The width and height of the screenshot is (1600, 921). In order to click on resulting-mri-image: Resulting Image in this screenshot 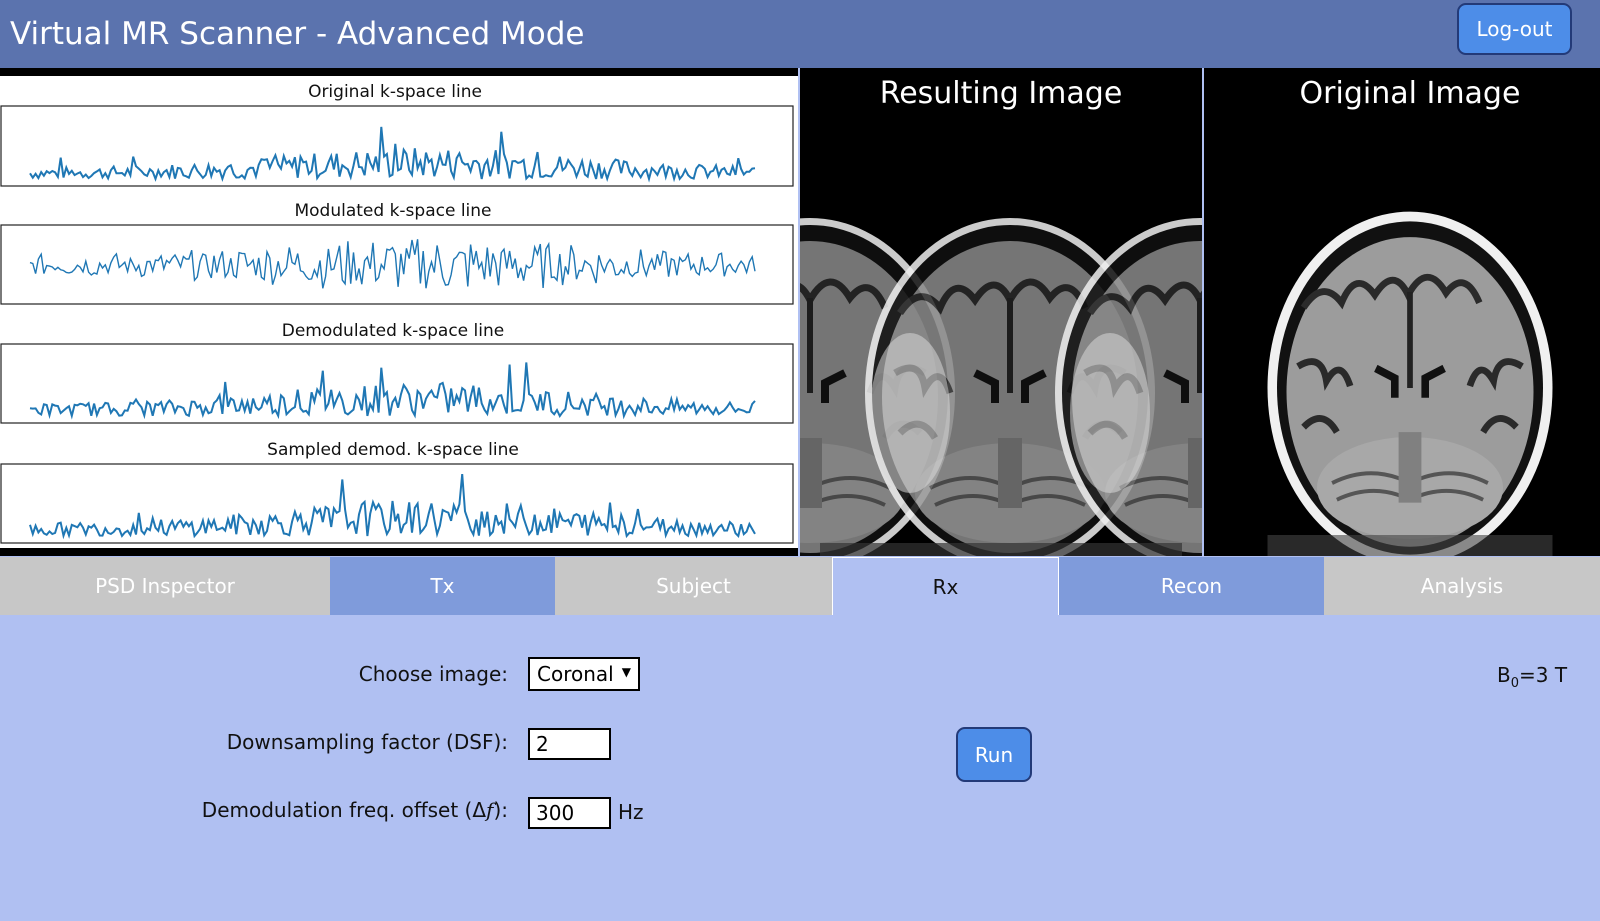, I will do `click(1001, 316)`.